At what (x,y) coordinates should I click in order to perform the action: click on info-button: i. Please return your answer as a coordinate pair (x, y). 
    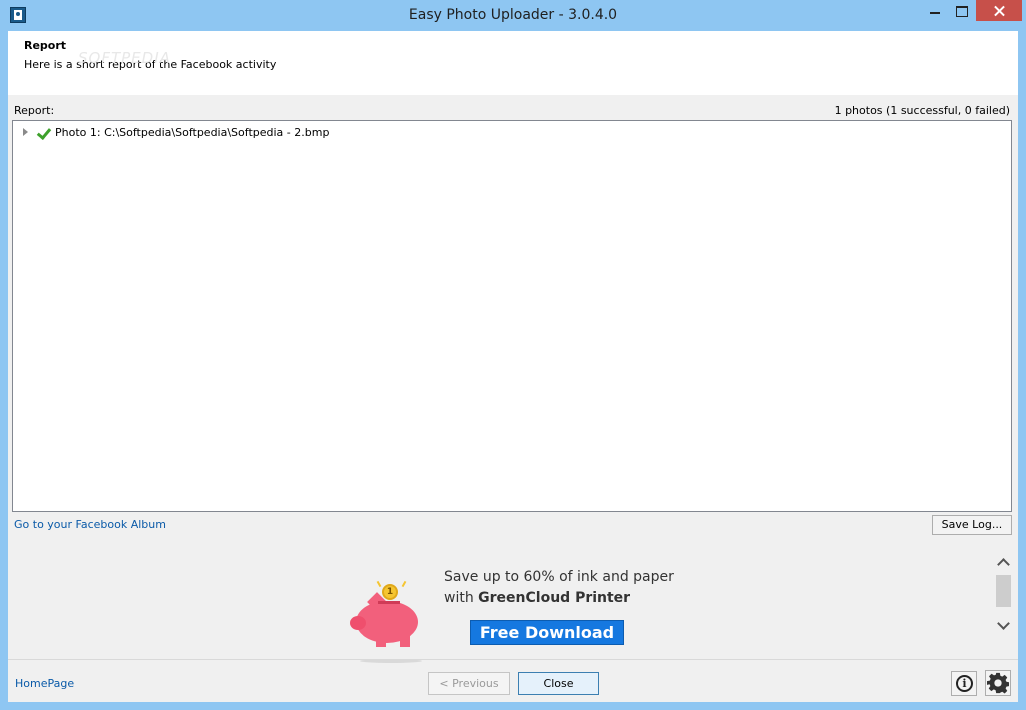
    Looking at the image, I should click on (964, 683).